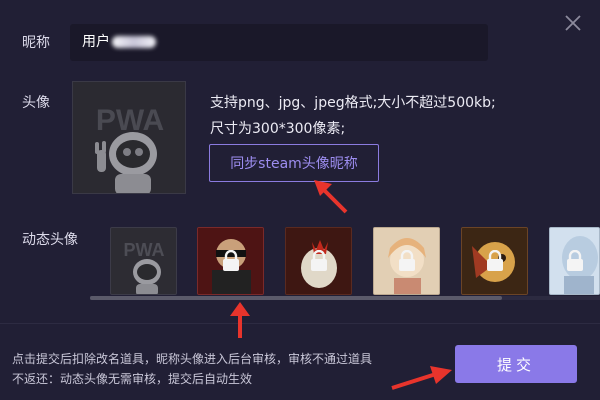 The width and height of the screenshot is (600, 400). What do you see at coordinates (300, 323) in the screenshot?
I see `divider` at bounding box center [300, 323].